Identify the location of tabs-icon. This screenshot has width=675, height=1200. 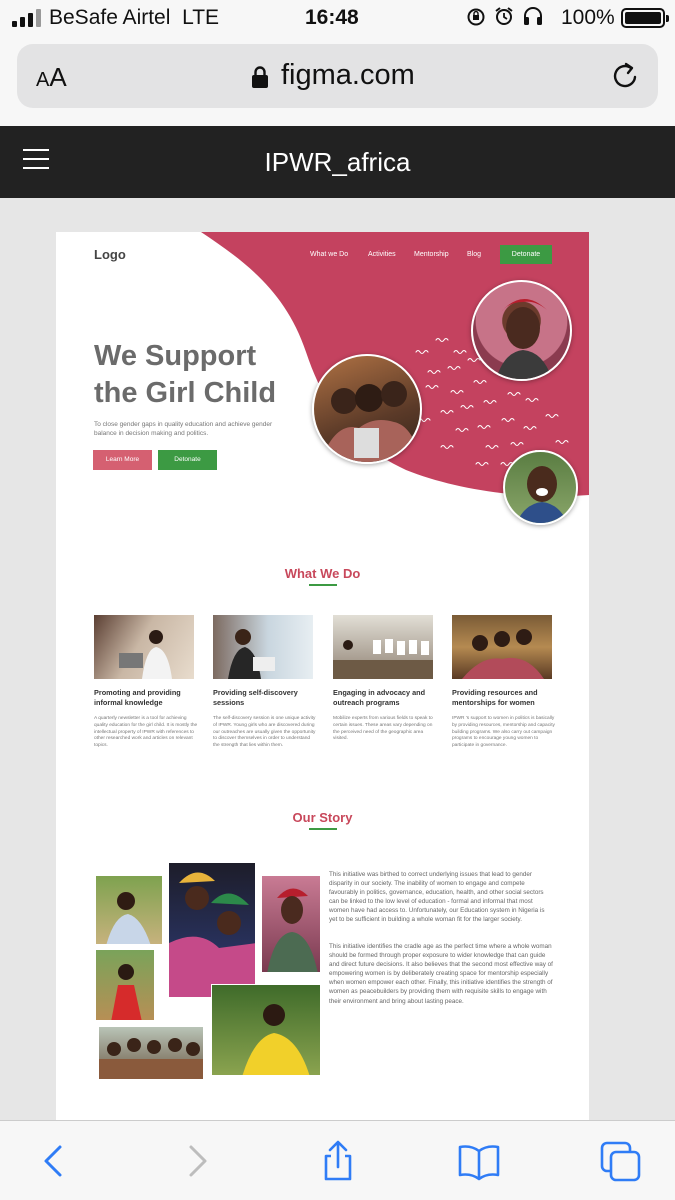
(621, 1161).